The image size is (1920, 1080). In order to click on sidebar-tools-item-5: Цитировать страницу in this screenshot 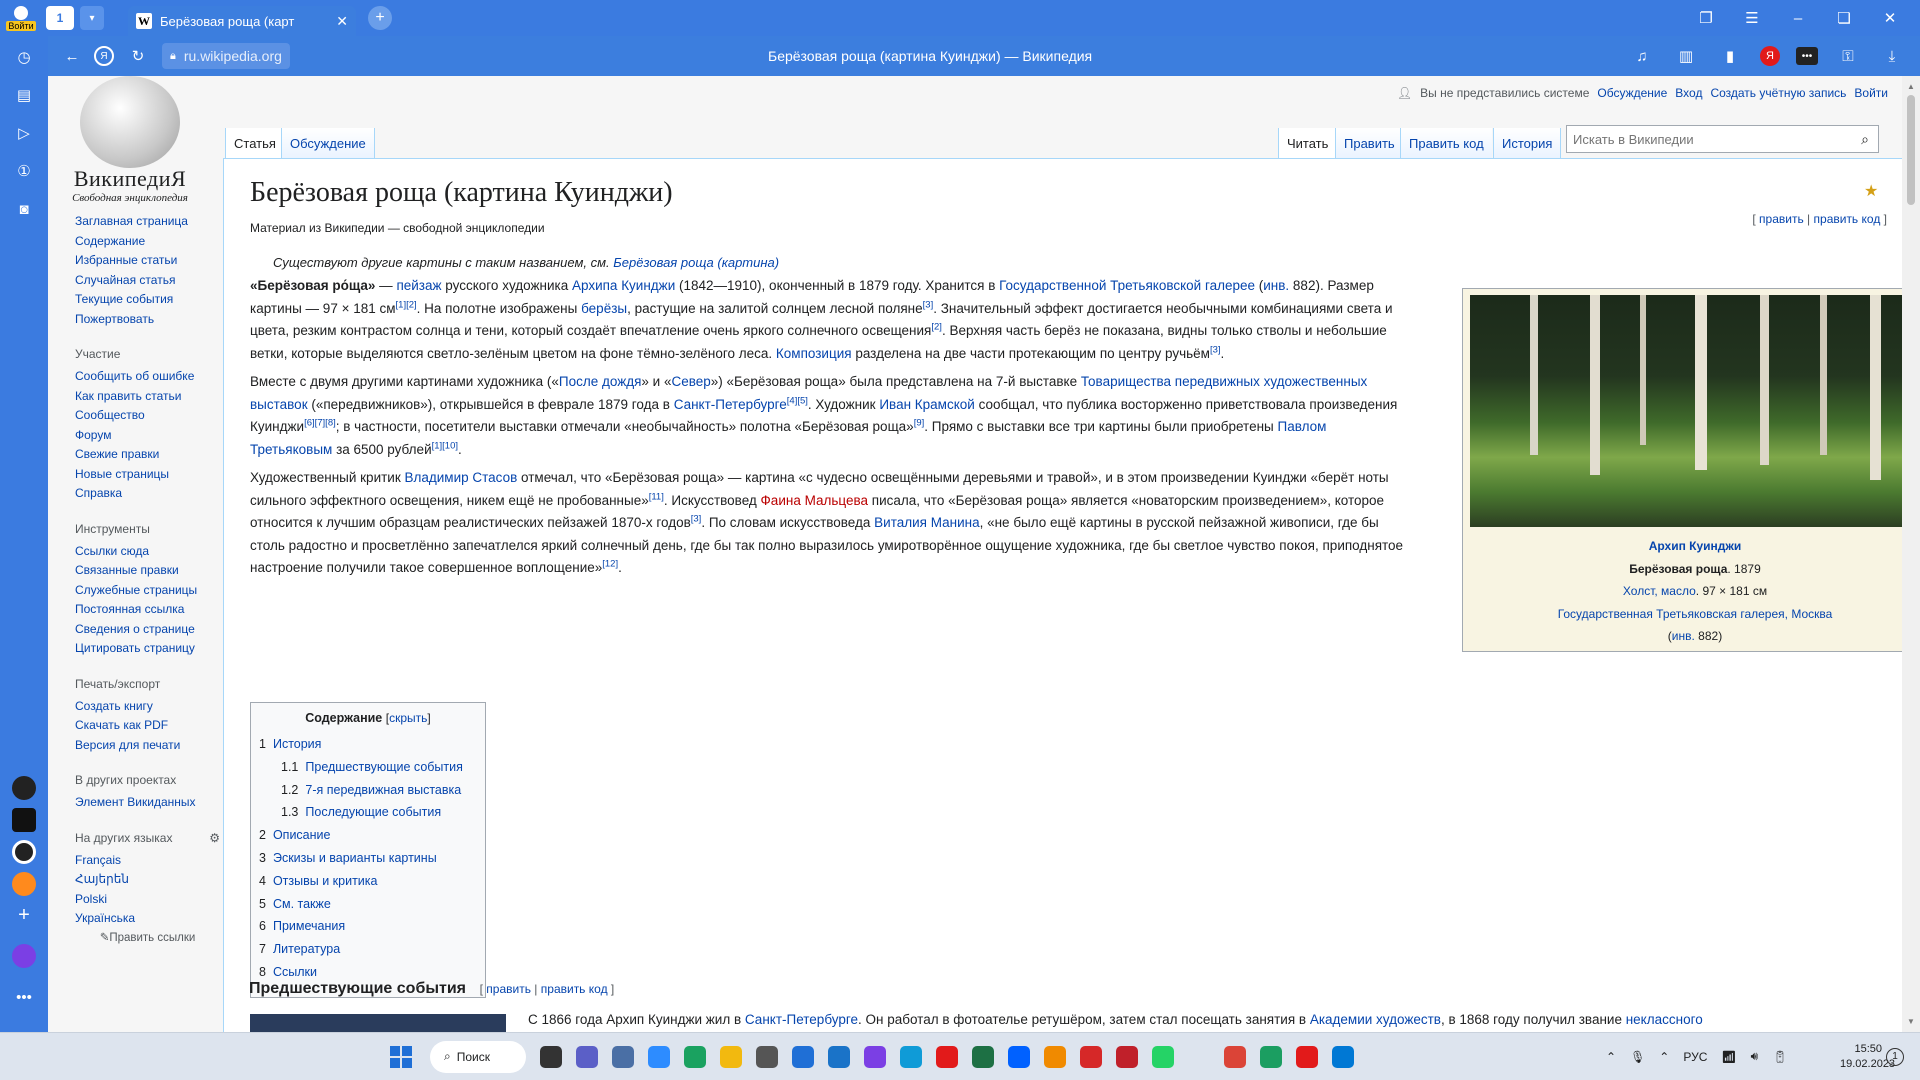, I will do `click(147, 649)`.